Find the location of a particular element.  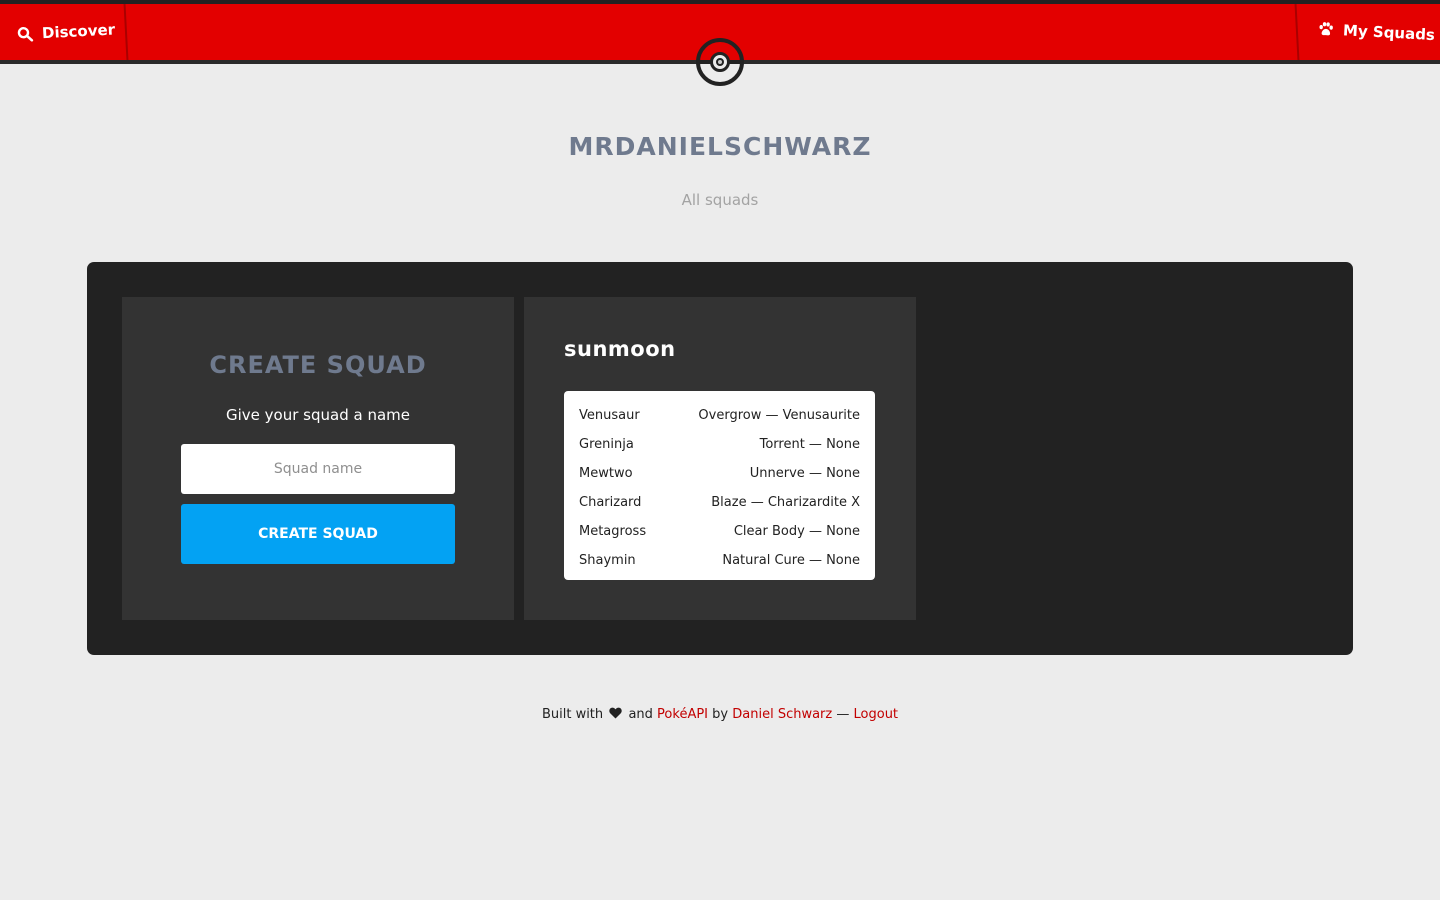

pokemon-name: Shaymin is located at coordinates (607, 560).